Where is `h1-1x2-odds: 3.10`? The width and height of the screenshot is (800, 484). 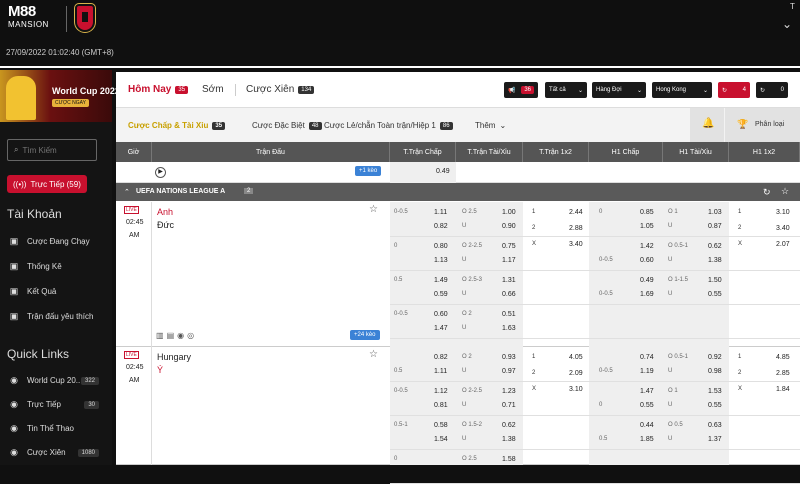 h1-1x2-odds: 3.10 is located at coordinates (783, 212).